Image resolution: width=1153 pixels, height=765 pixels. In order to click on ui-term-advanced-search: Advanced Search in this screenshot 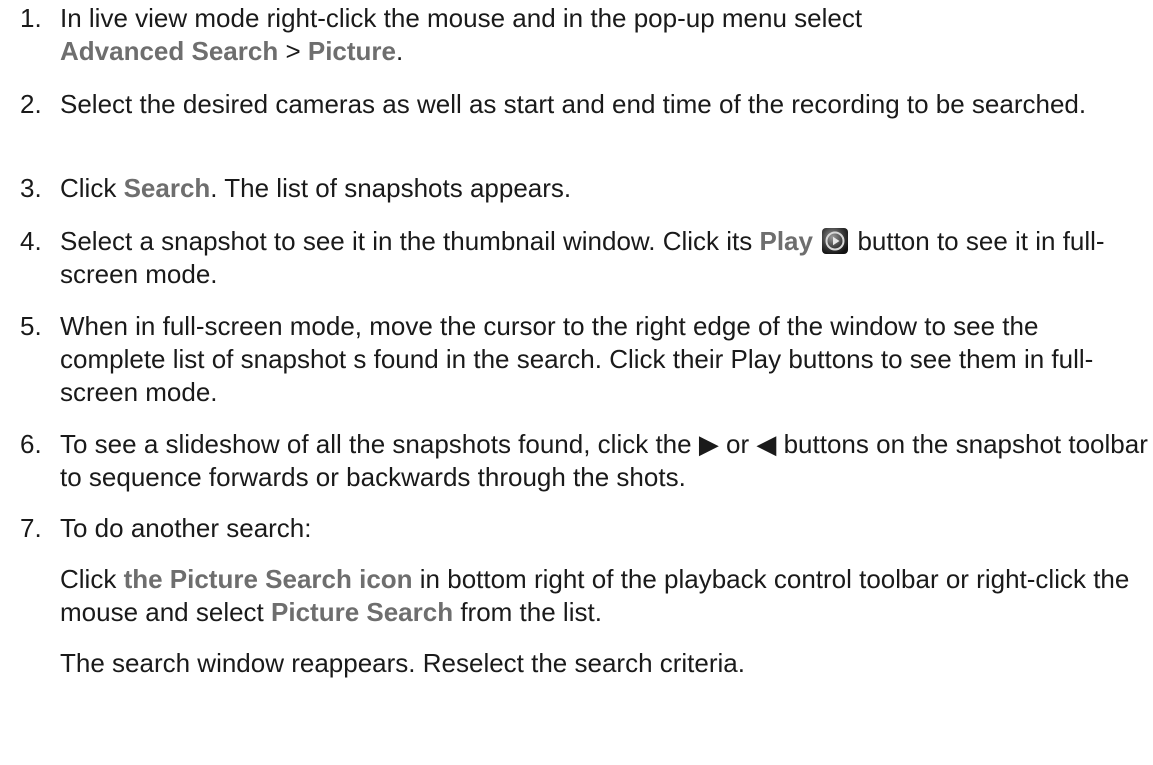, I will do `click(169, 51)`.